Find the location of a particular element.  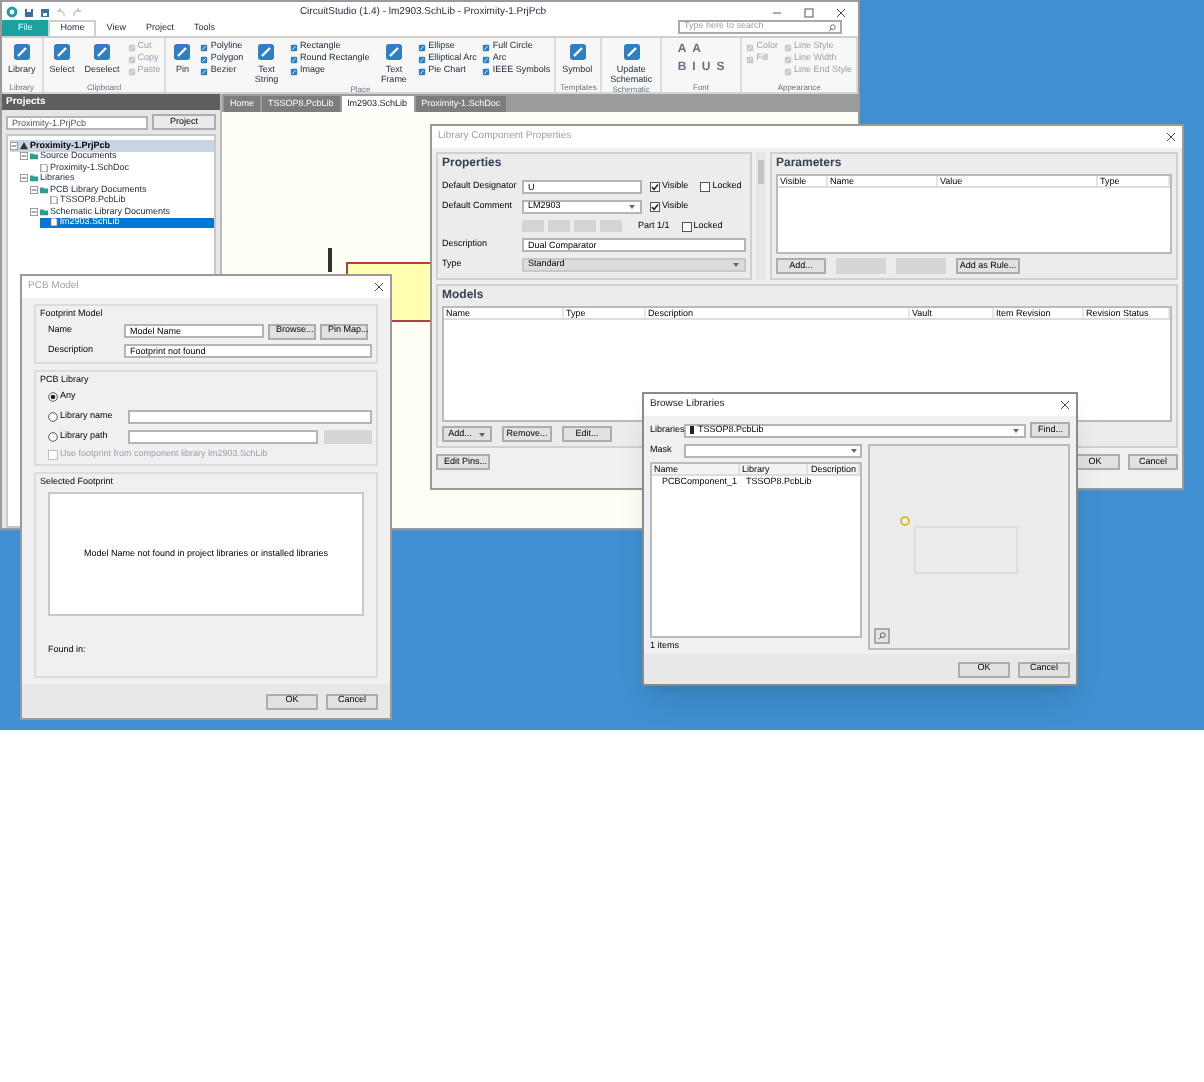

pad-drawing is located at coordinates (905, 521).